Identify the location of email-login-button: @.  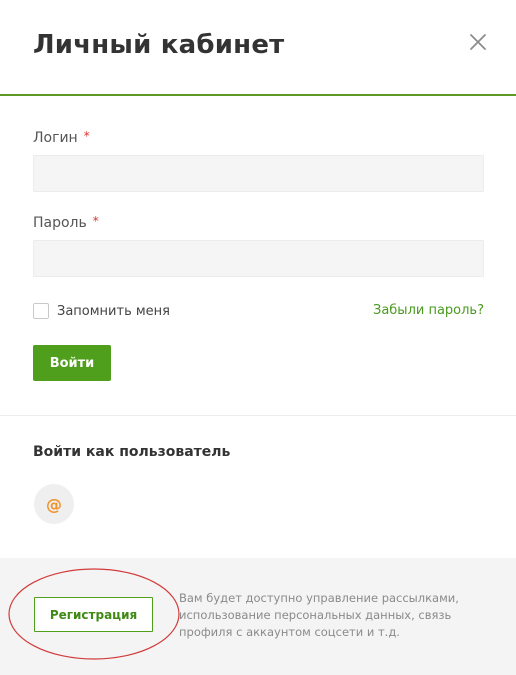
(54, 504).